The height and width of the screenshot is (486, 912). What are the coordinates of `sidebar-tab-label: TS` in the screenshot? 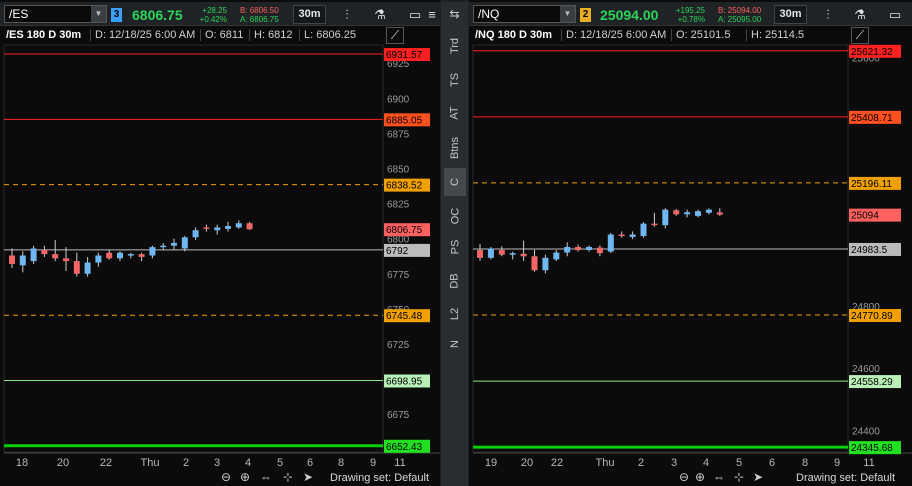 It's located at (455, 80).